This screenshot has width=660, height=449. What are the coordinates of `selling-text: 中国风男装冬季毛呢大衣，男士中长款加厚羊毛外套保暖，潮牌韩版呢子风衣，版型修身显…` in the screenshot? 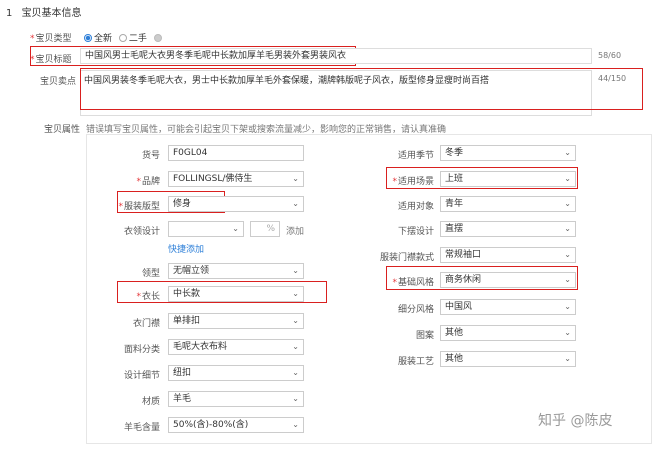 It's located at (287, 81).